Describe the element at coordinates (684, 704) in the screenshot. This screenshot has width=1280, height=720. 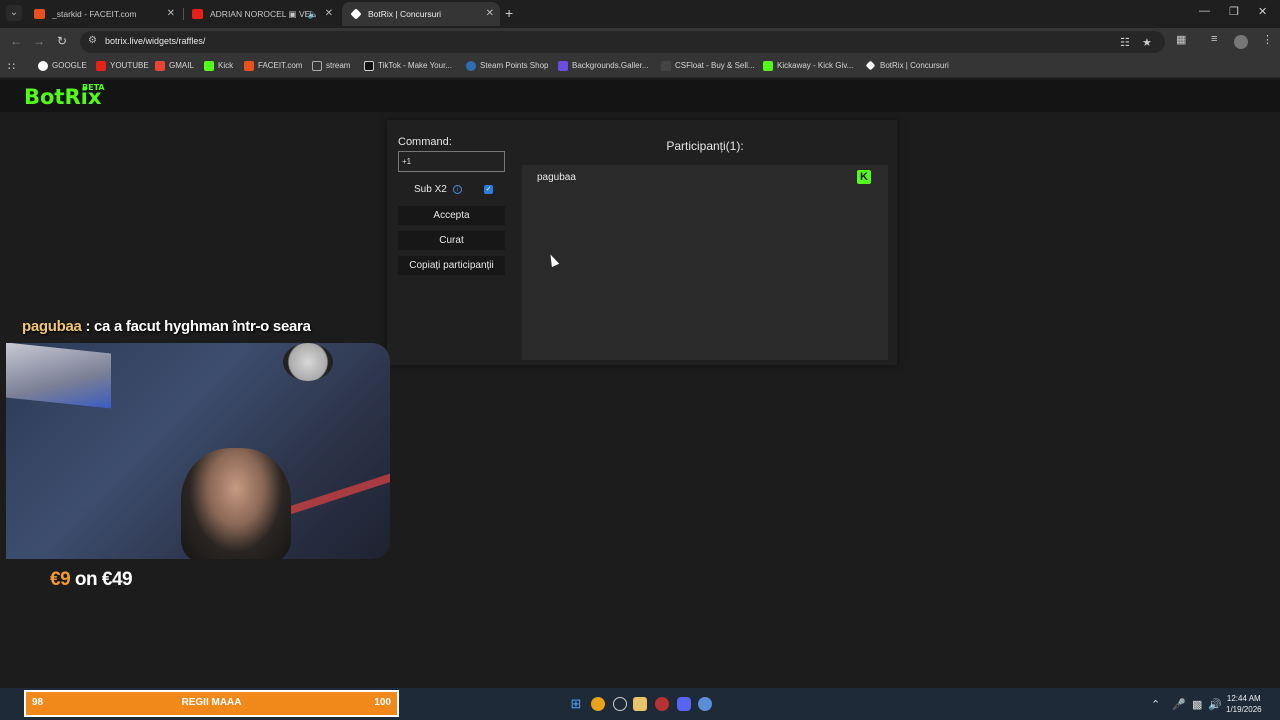
I see `discord-icon` at that location.